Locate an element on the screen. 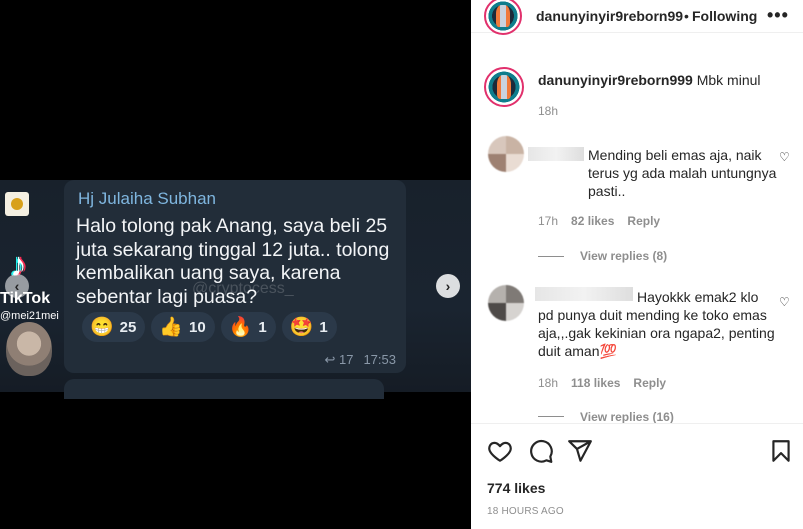 Image resolution: width=803 pixels, height=529 pixels. reaction-chip: 🔥 1 is located at coordinates (248, 327).